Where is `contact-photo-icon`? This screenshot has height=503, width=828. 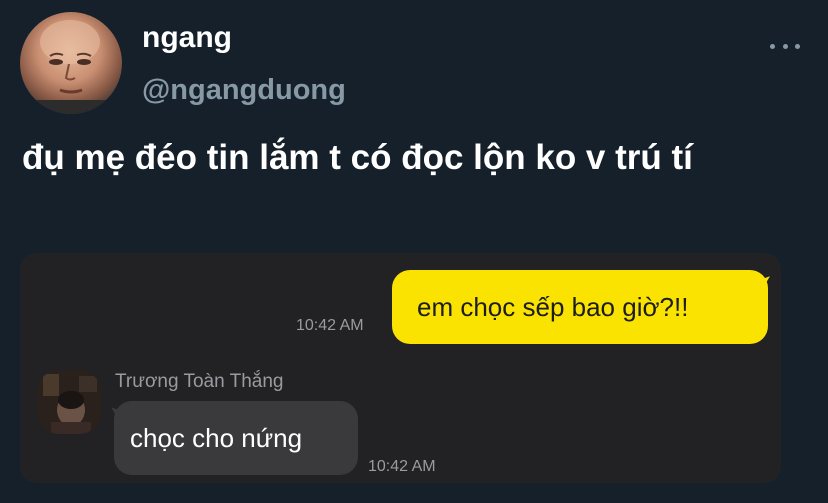
contact-photo-icon is located at coordinates (69, 402).